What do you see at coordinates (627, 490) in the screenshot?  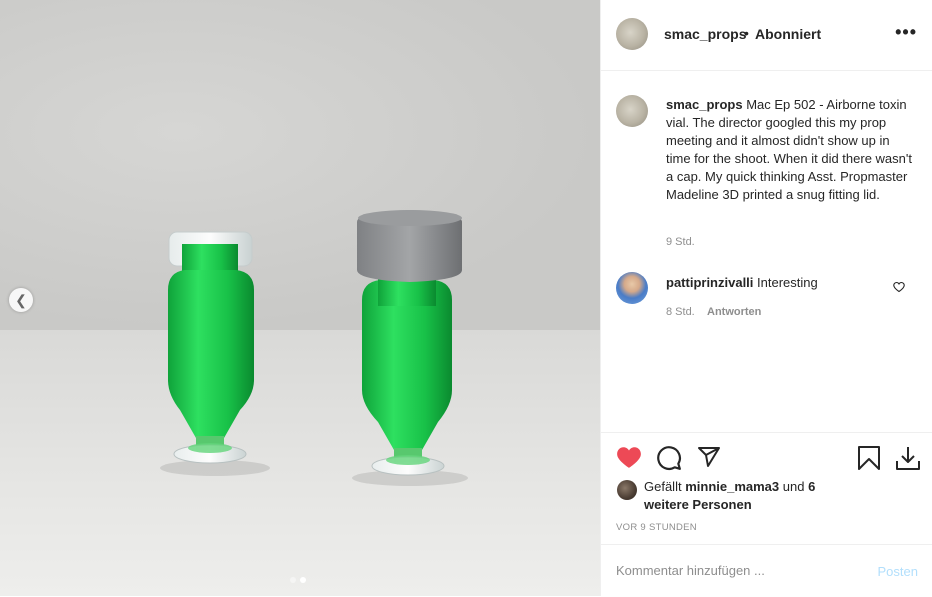 I see `liker-avatar` at bounding box center [627, 490].